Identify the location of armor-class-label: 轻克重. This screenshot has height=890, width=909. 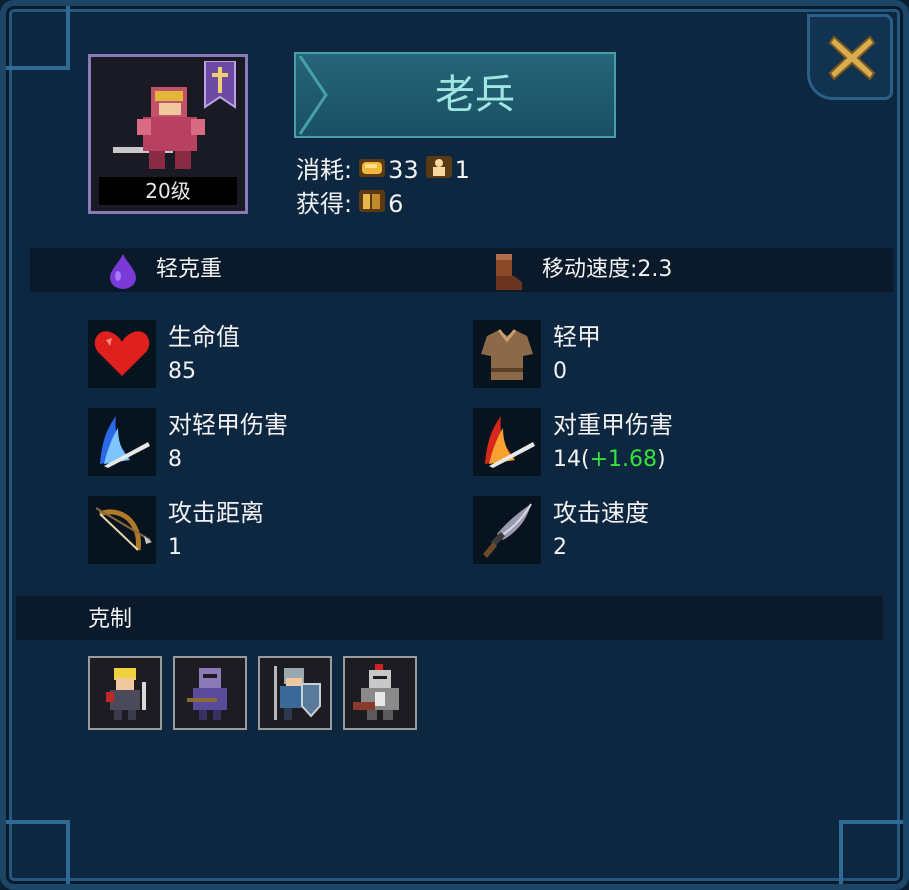
(189, 269).